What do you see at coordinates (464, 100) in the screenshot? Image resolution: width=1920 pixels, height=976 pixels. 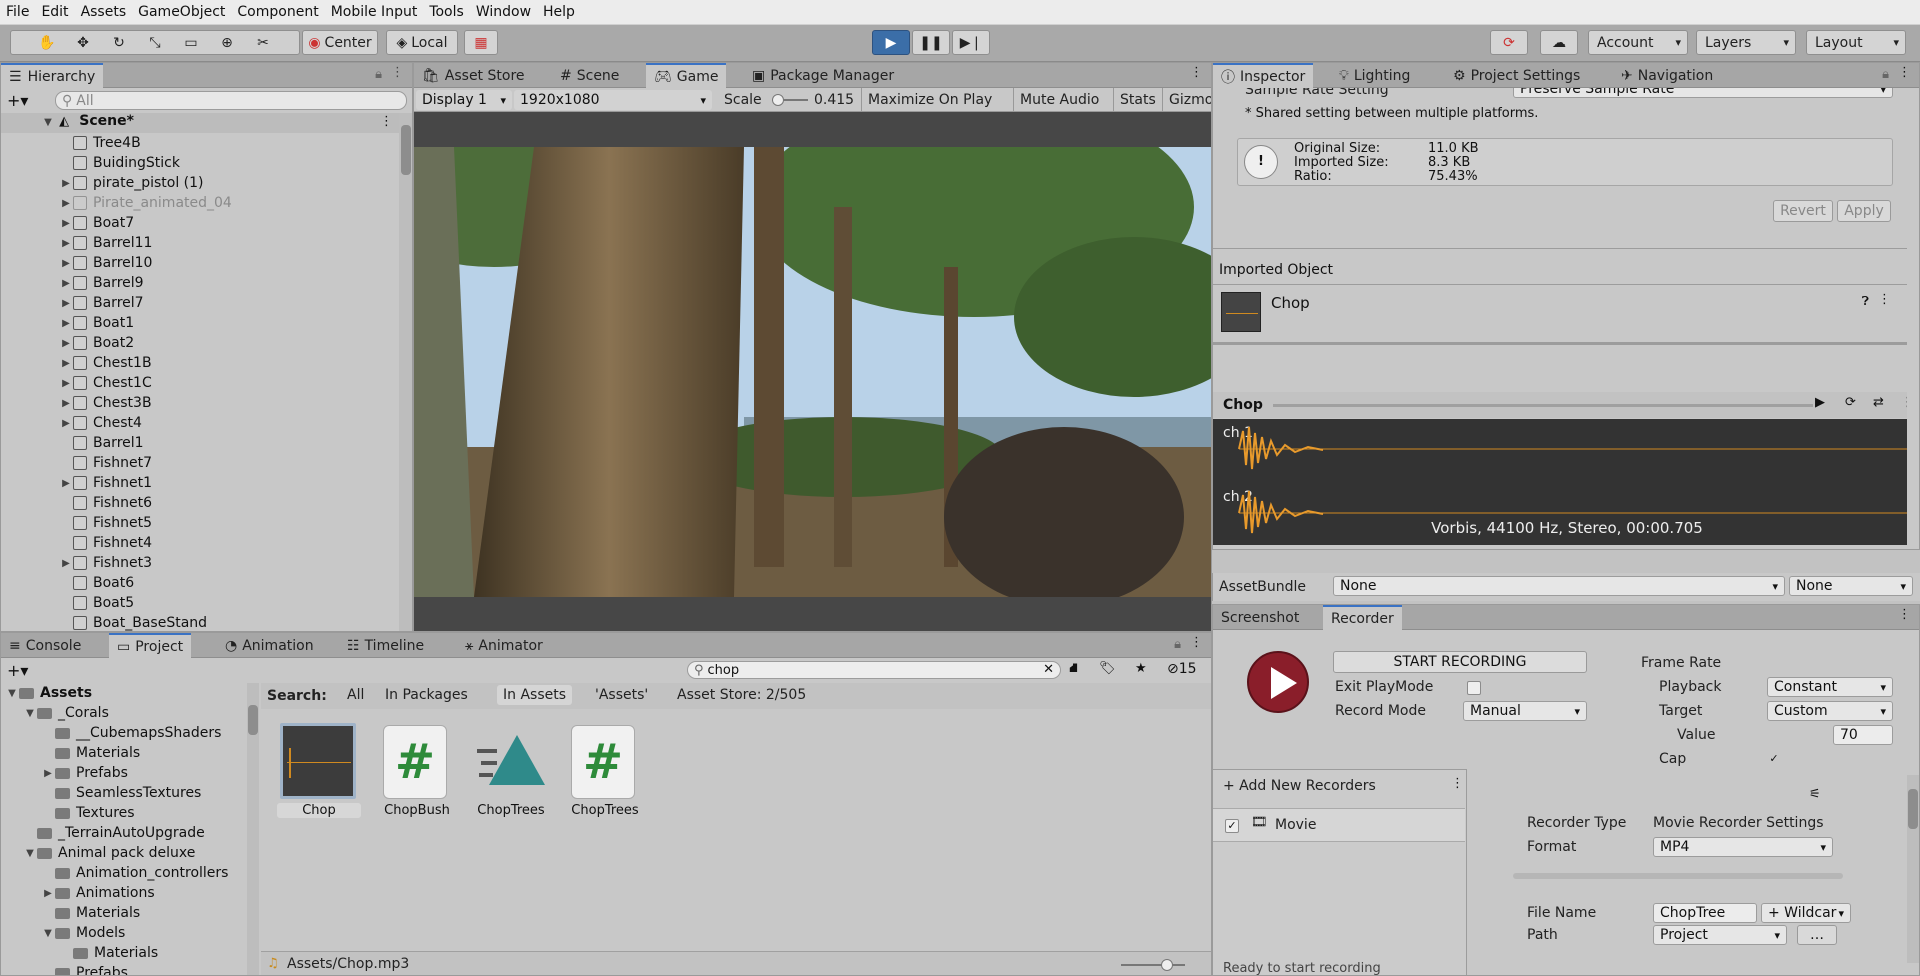 I see `display-dropdown: Display 1` at bounding box center [464, 100].